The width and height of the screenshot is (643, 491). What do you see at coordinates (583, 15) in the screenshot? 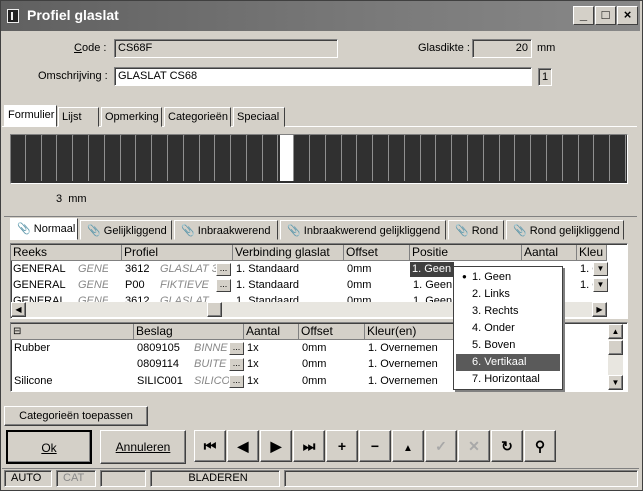
I see `minimize-button: _` at bounding box center [583, 15].